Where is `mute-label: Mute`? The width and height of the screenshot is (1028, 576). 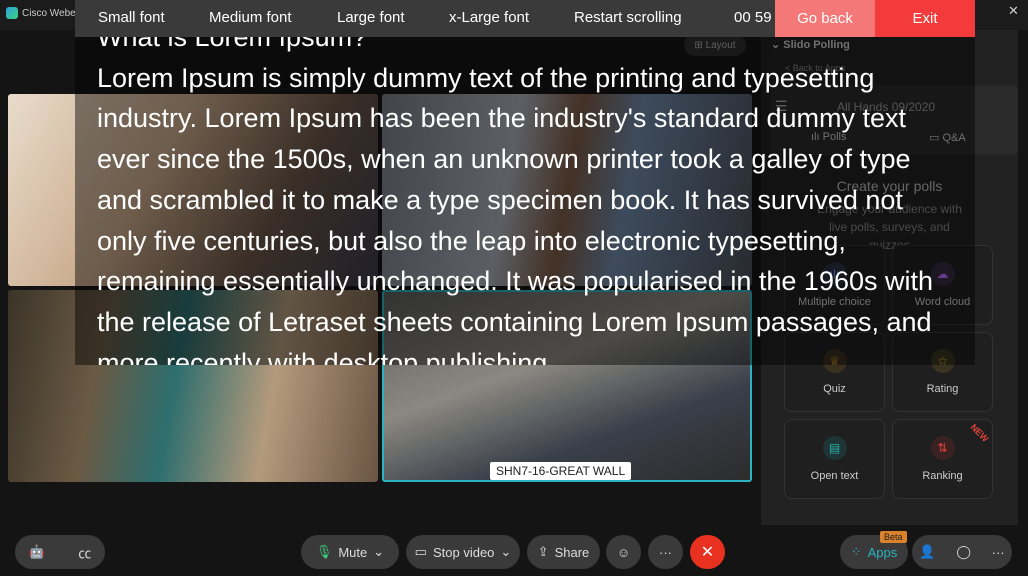
mute-label: Mute is located at coordinates (353, 552).